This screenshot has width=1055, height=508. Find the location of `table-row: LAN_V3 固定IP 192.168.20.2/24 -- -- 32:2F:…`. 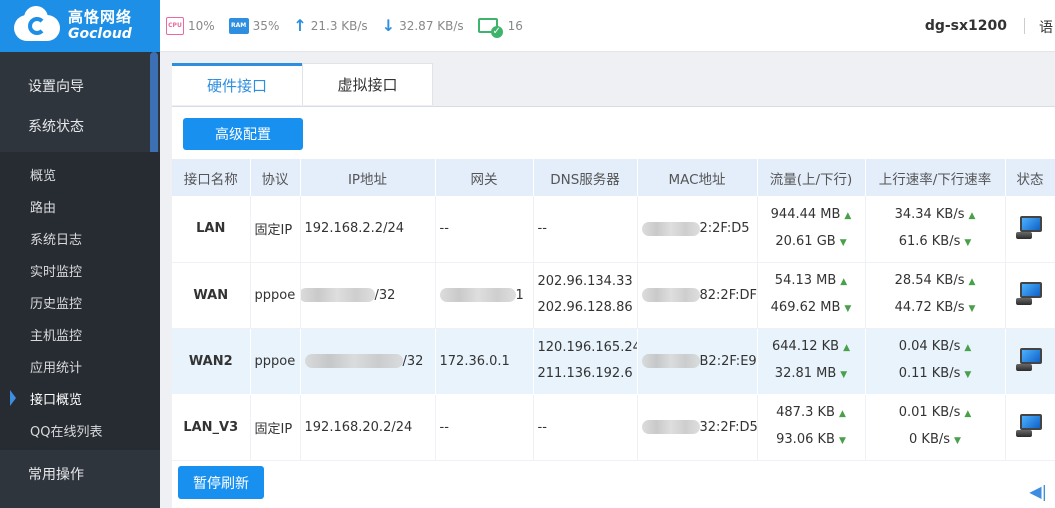

table-row: LAN_V3 固定IP 192.168.20.2/24 -- -- 32:2F:… is located at coordinates (613, 427).